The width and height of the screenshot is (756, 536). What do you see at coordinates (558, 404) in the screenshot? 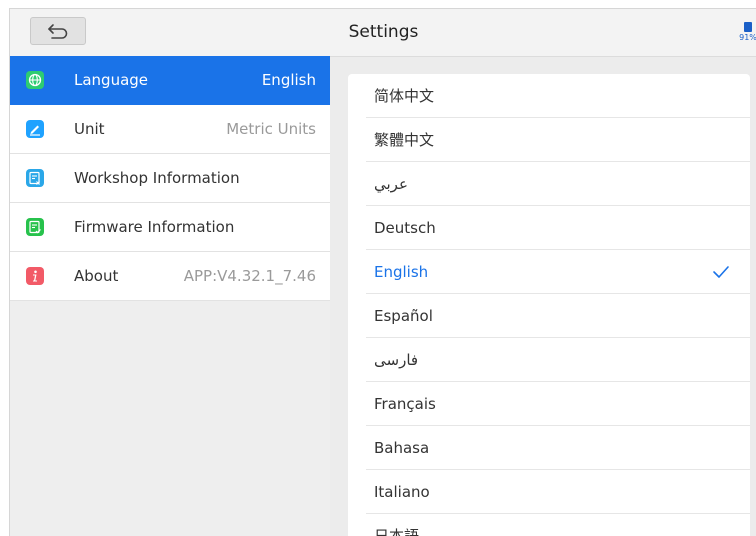
I see `language-option: Français` at bounding box center [558, 404].